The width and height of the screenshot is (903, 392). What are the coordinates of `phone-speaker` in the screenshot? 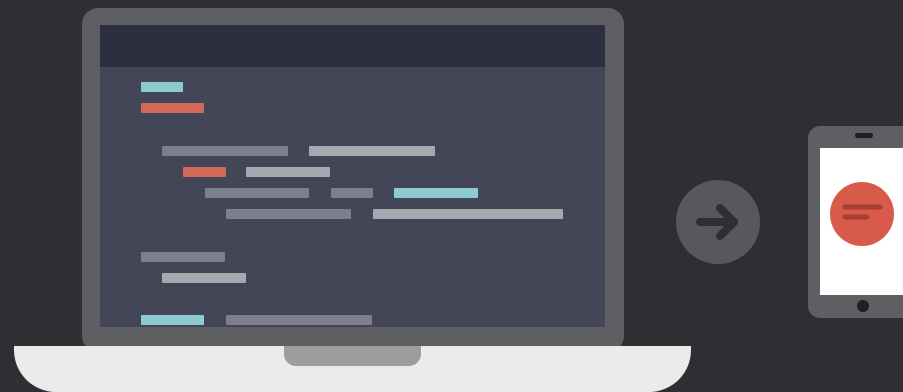 It's located at (864, 135).